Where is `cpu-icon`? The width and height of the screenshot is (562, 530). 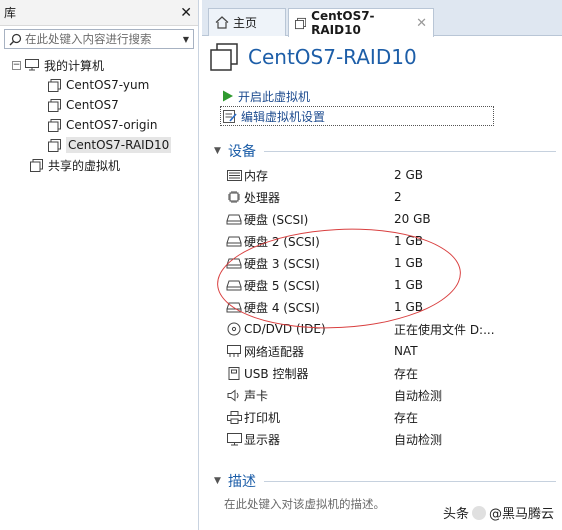
cpu-icon is located at coordinates (234, 197).